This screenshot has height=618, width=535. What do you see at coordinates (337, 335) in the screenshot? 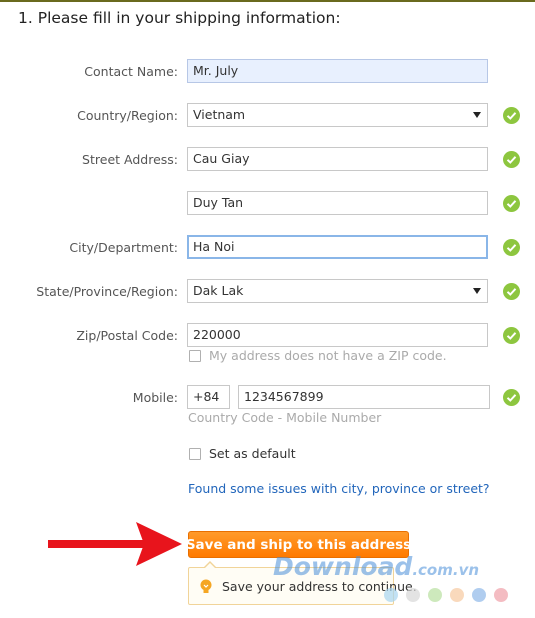
I see `zip-input: 220000` at bounding box center [337, 335].